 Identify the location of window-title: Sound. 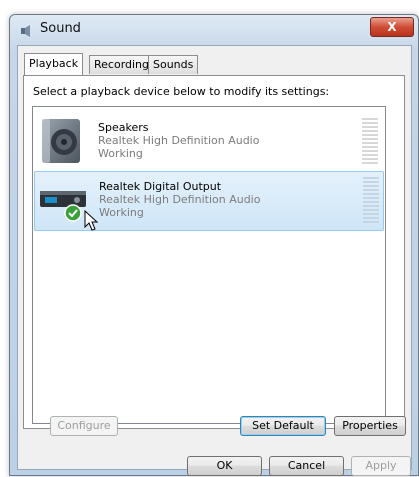
(60, 28).